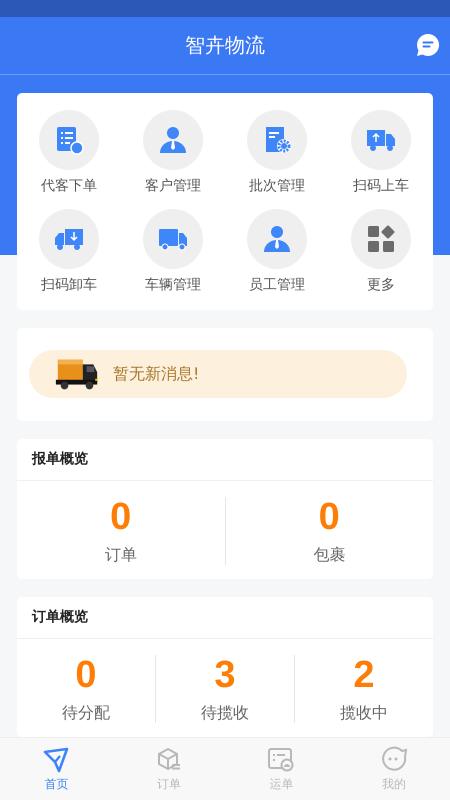  I want to click on app-title: 智卉物流, so click(225, 45).